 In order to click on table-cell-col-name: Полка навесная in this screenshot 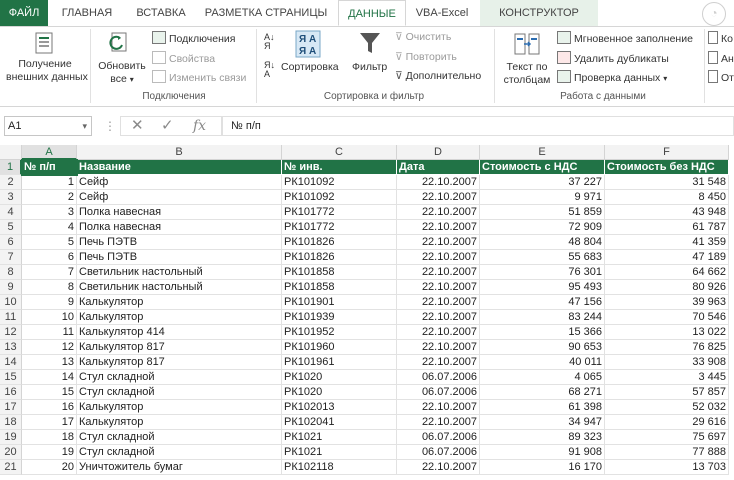, I will do `click(179, 212)`.